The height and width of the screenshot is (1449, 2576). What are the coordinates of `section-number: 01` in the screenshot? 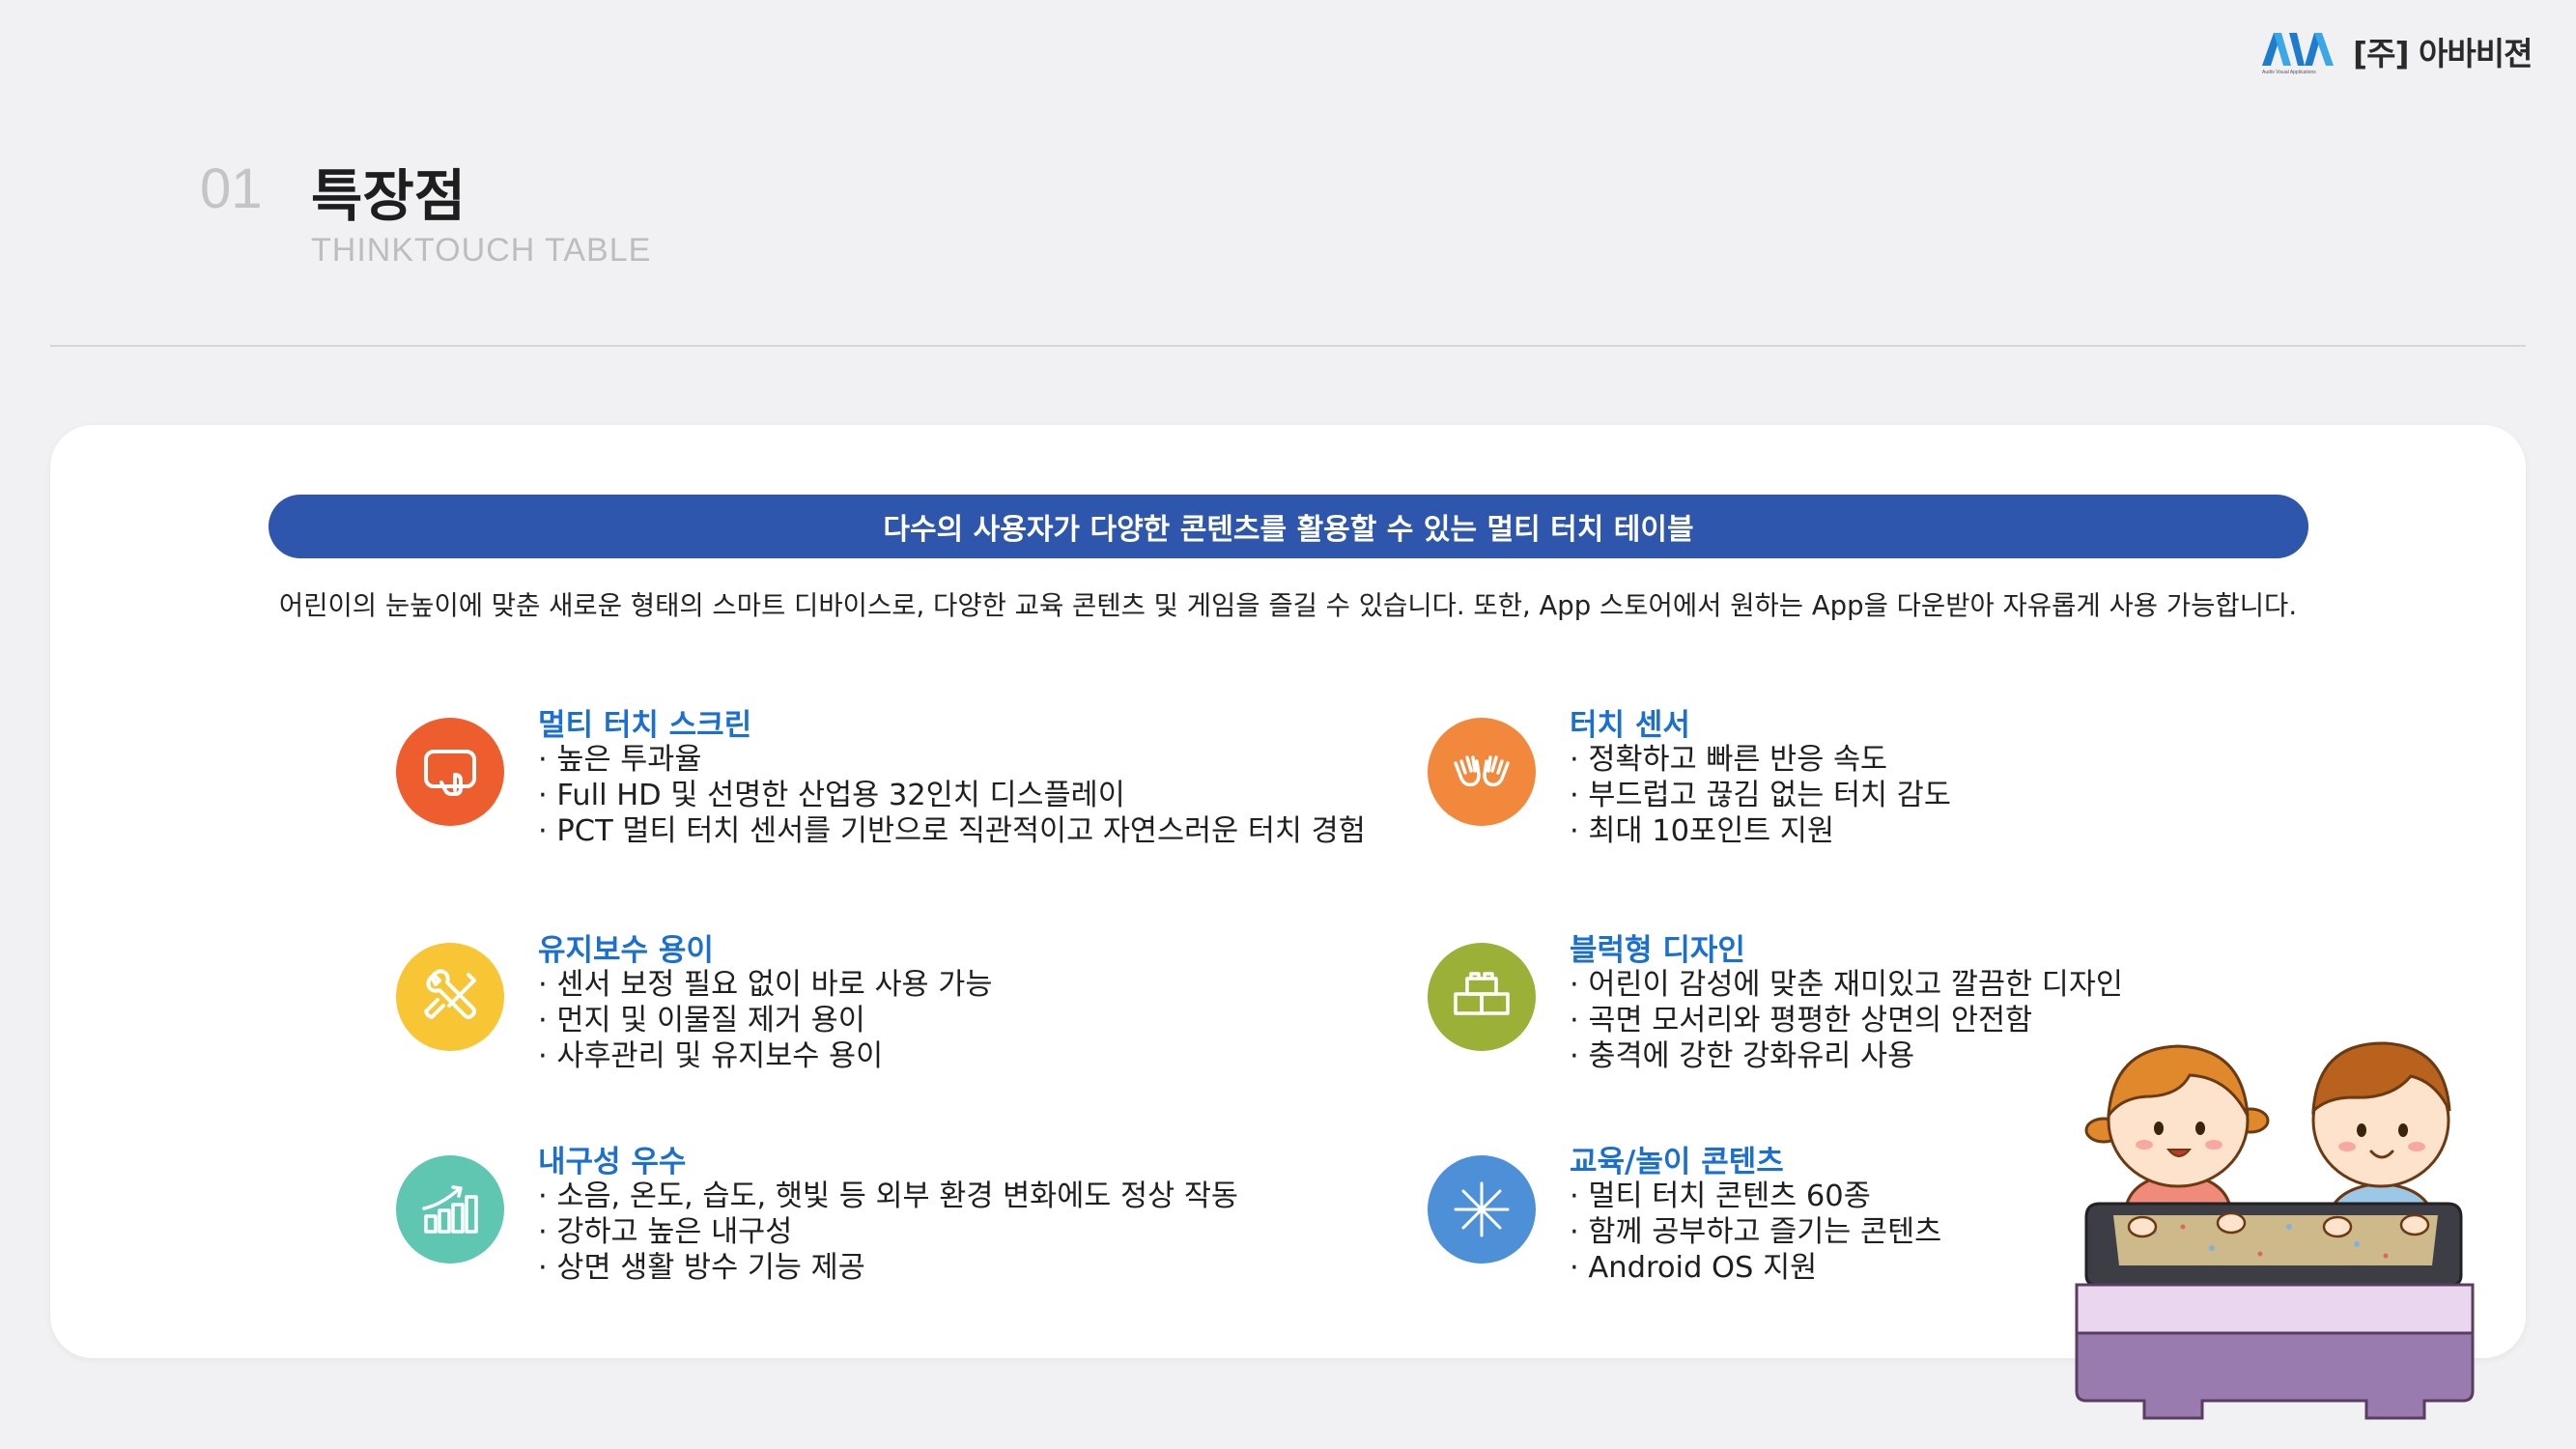 It's located at (231, 188).